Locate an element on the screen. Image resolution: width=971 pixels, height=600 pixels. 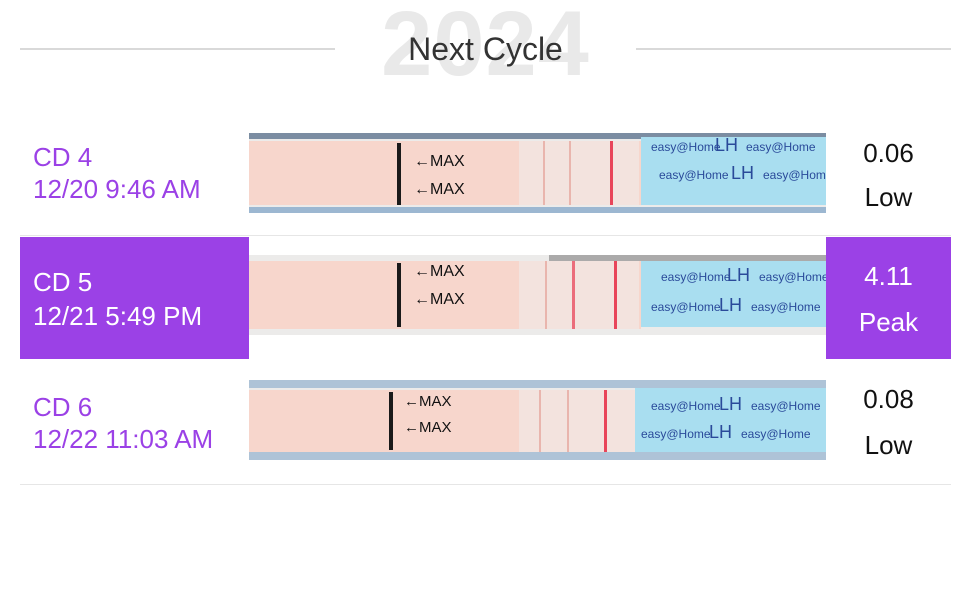
cycle-day-label: CD 5 is located at coordinates (63, 282).